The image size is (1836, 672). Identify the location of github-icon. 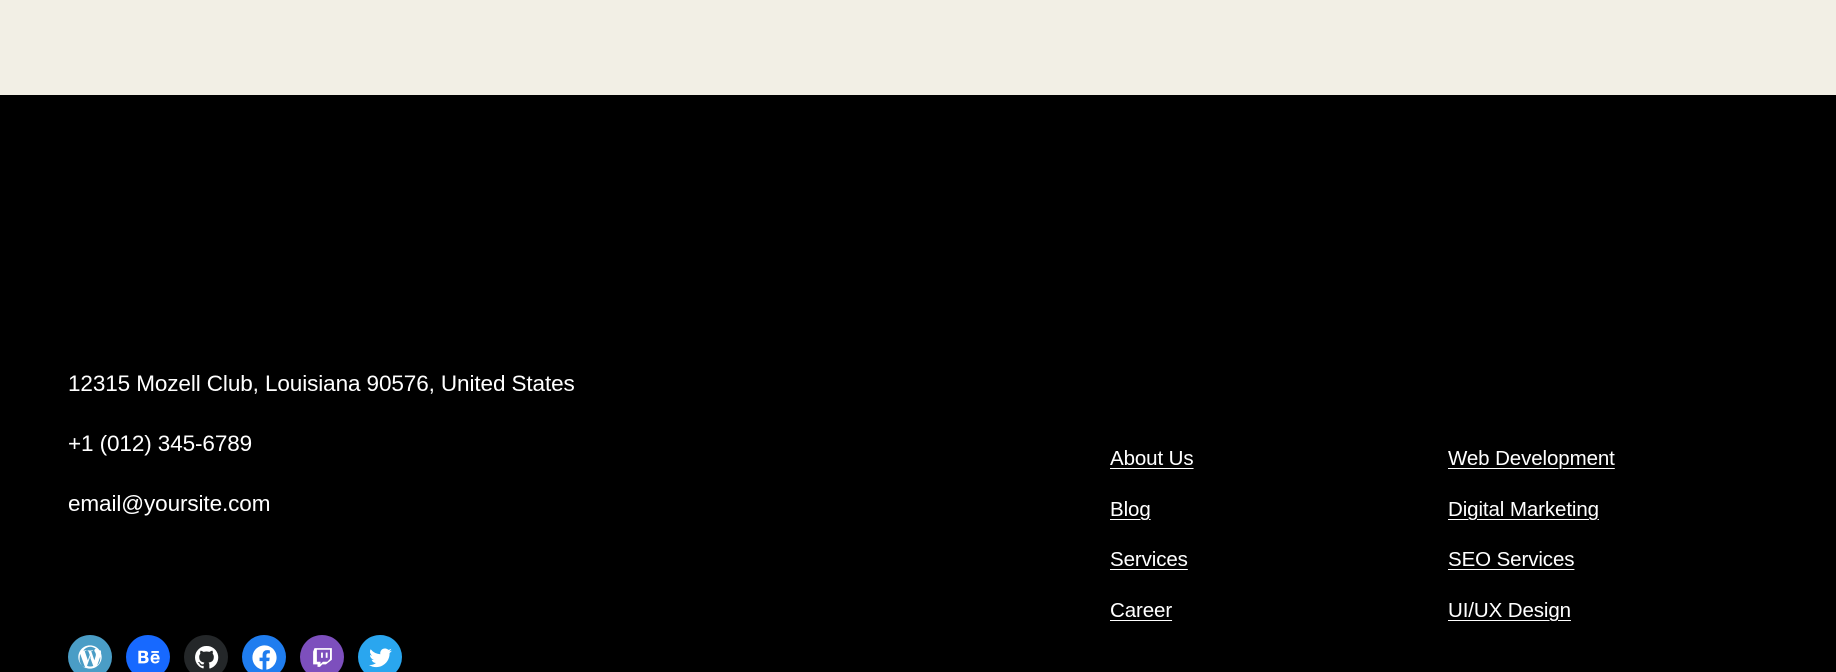
(206, 653).